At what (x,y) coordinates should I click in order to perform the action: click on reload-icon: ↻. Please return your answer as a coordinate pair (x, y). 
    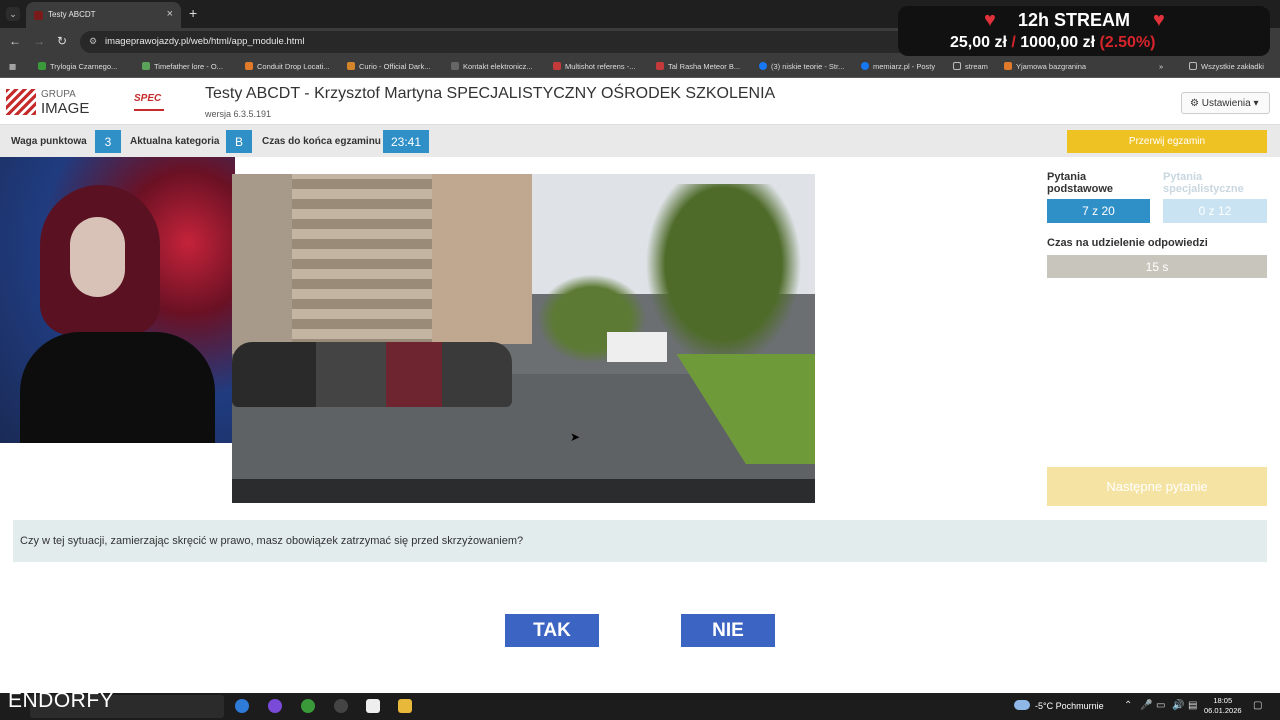
    Looking at the image, I should click on (62, 41).